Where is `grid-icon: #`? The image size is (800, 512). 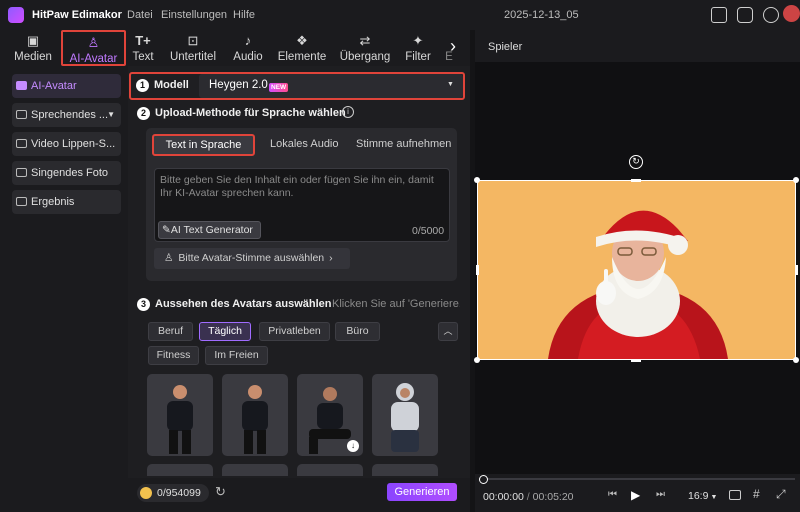 grid-icon: # is located at coordinates (756, 494).